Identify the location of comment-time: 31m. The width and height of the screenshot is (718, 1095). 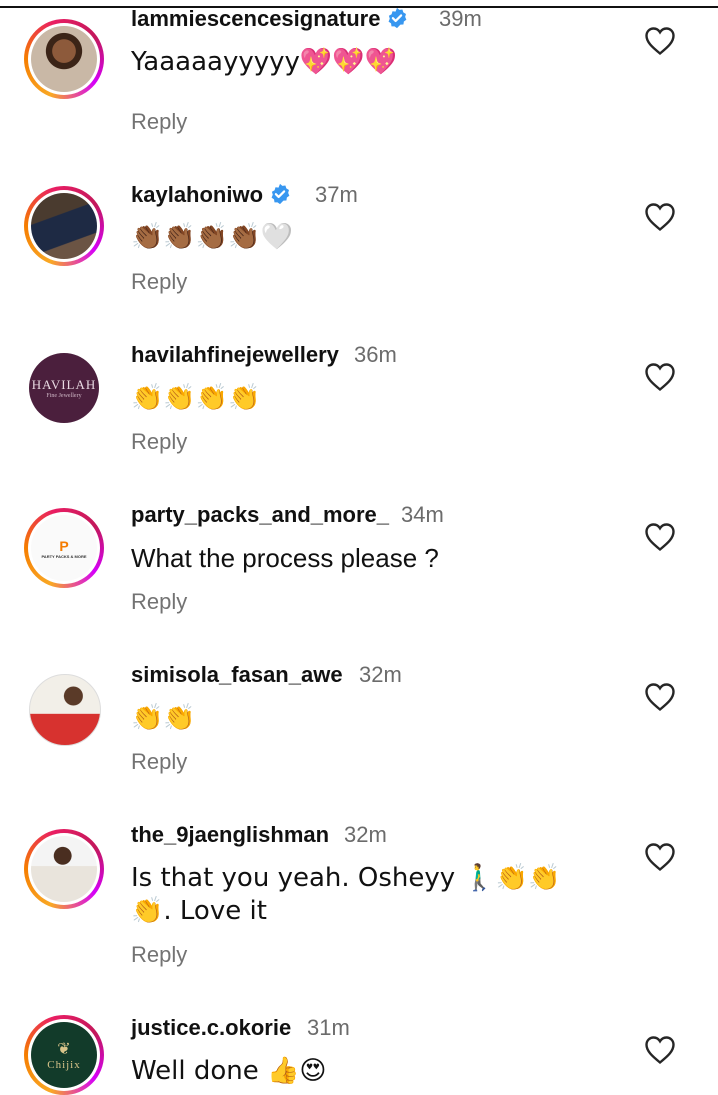
(328, 1027).